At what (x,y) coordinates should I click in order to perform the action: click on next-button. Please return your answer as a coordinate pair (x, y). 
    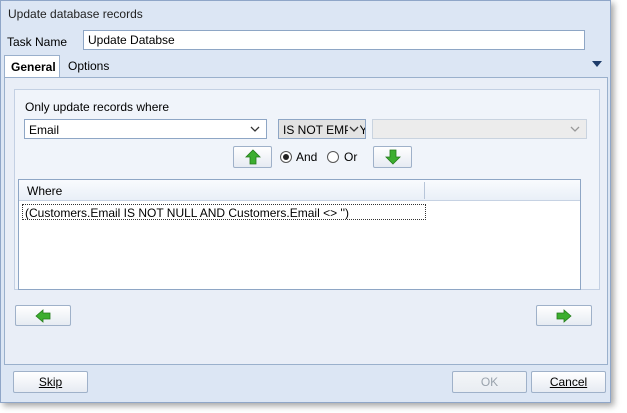
    Looking at the image, I should click on (564, 315).